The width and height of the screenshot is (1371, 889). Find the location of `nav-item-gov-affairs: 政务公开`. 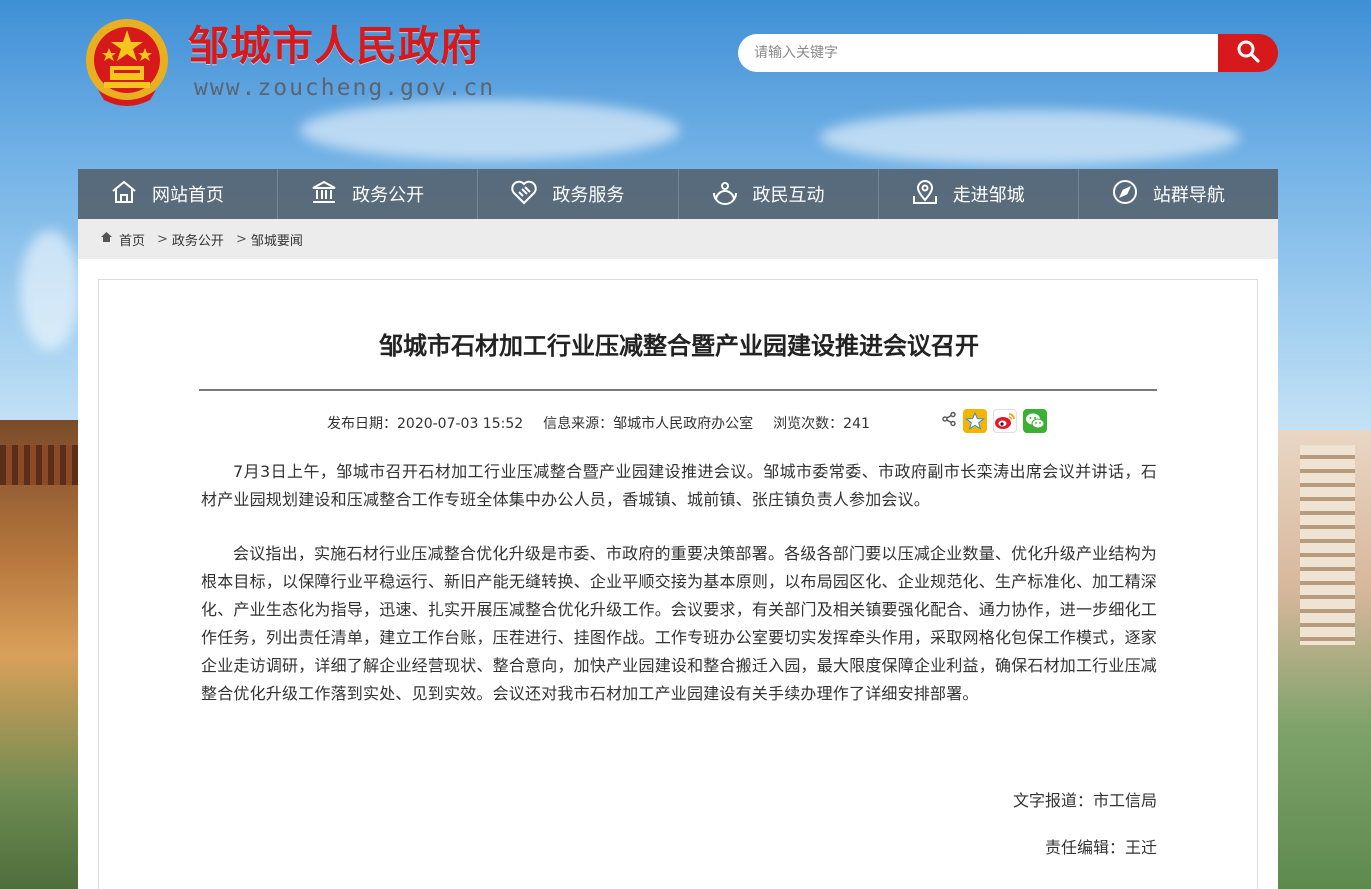

nav-item-gov-affairs: 政务公开 is located at coordinates (378, 194).